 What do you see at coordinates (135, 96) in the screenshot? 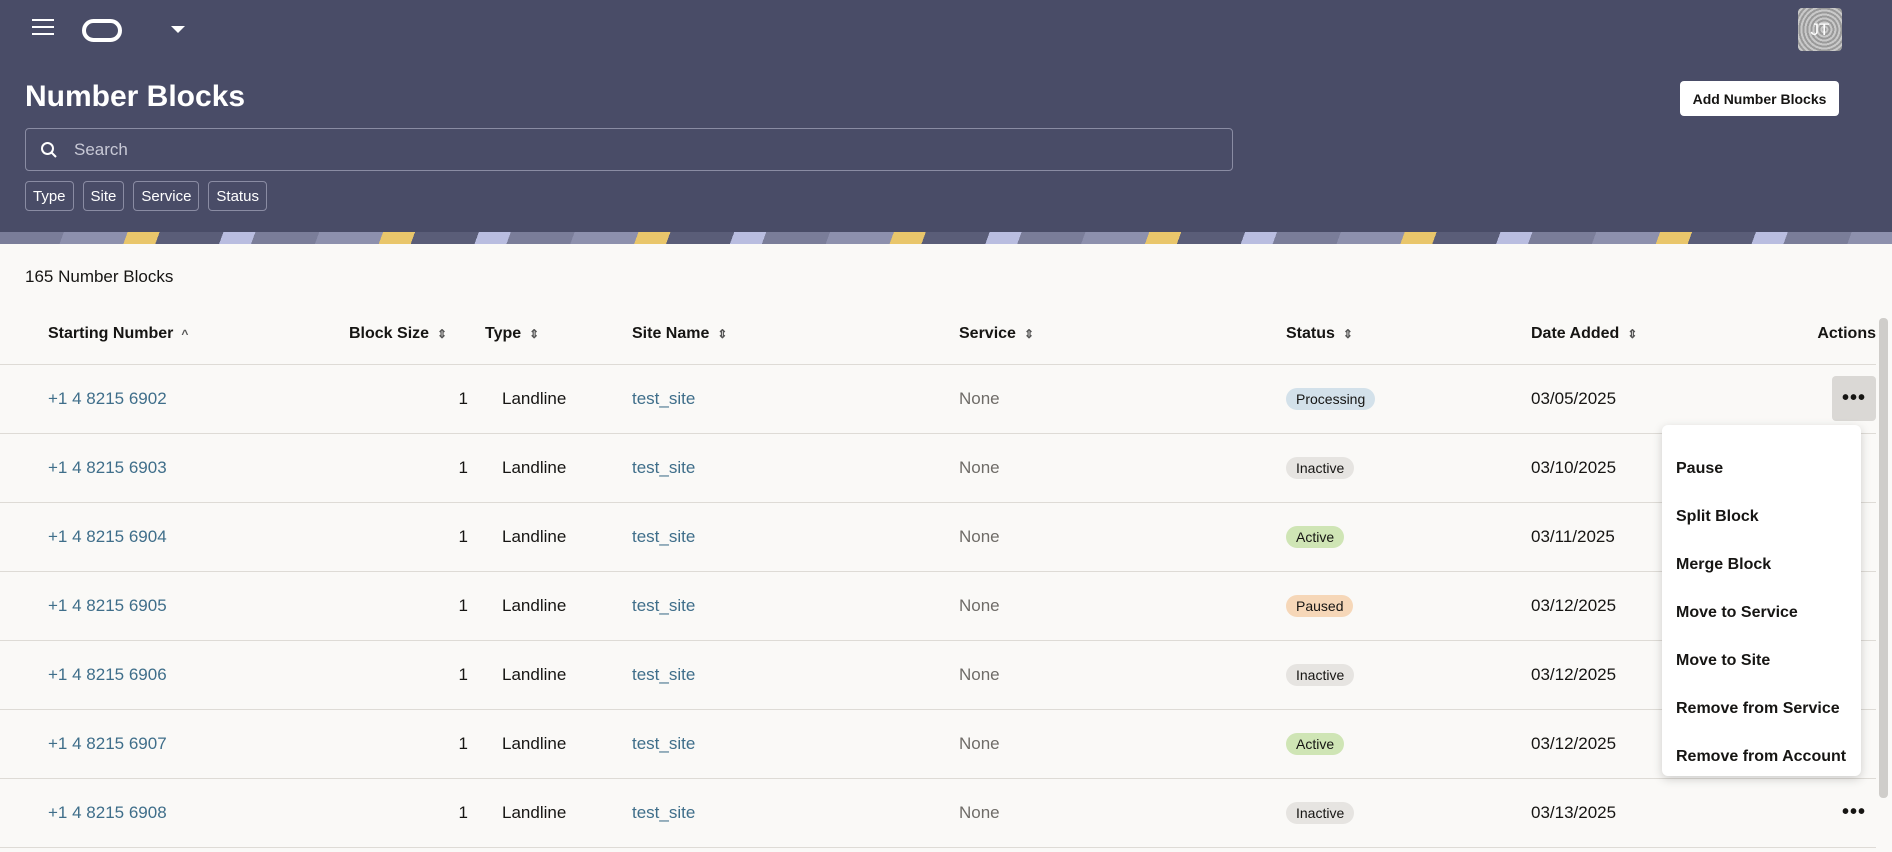
I see `page-title: Number Blocks` at bounding box center [135, 96].